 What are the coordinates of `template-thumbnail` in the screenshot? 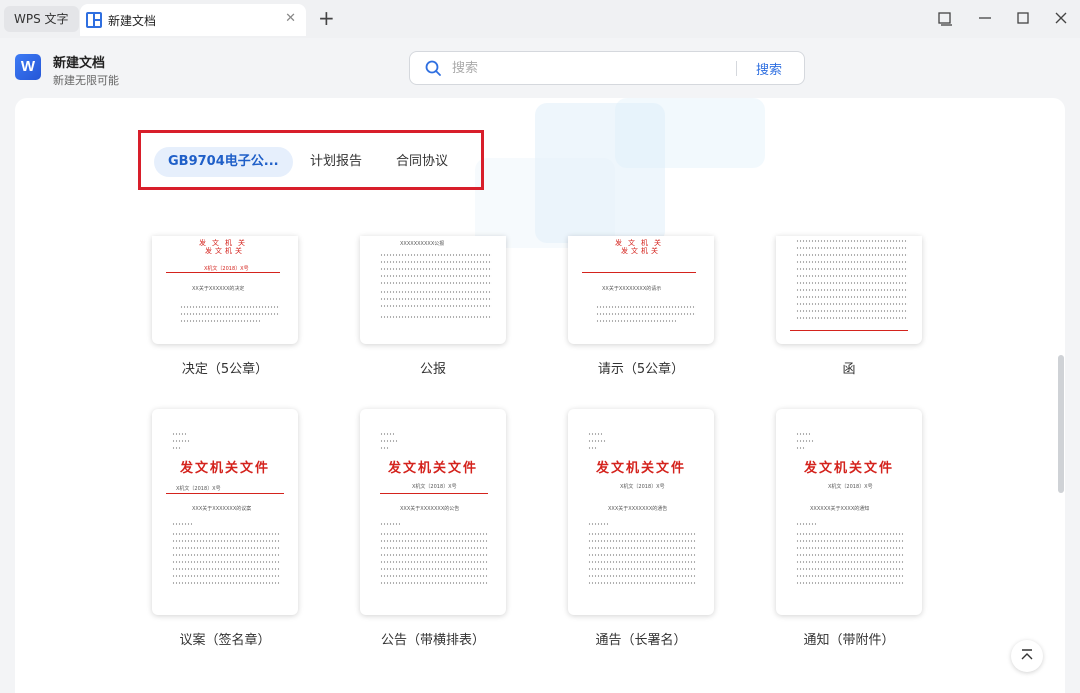 It's located at (849, 290).